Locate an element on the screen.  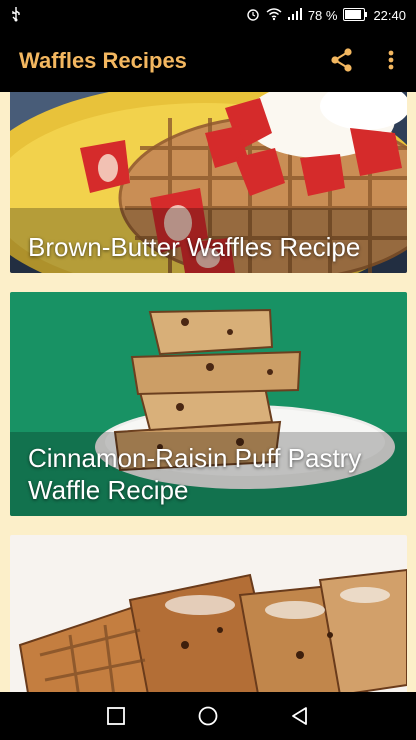
home-icon is located at coordinates (208, 716).